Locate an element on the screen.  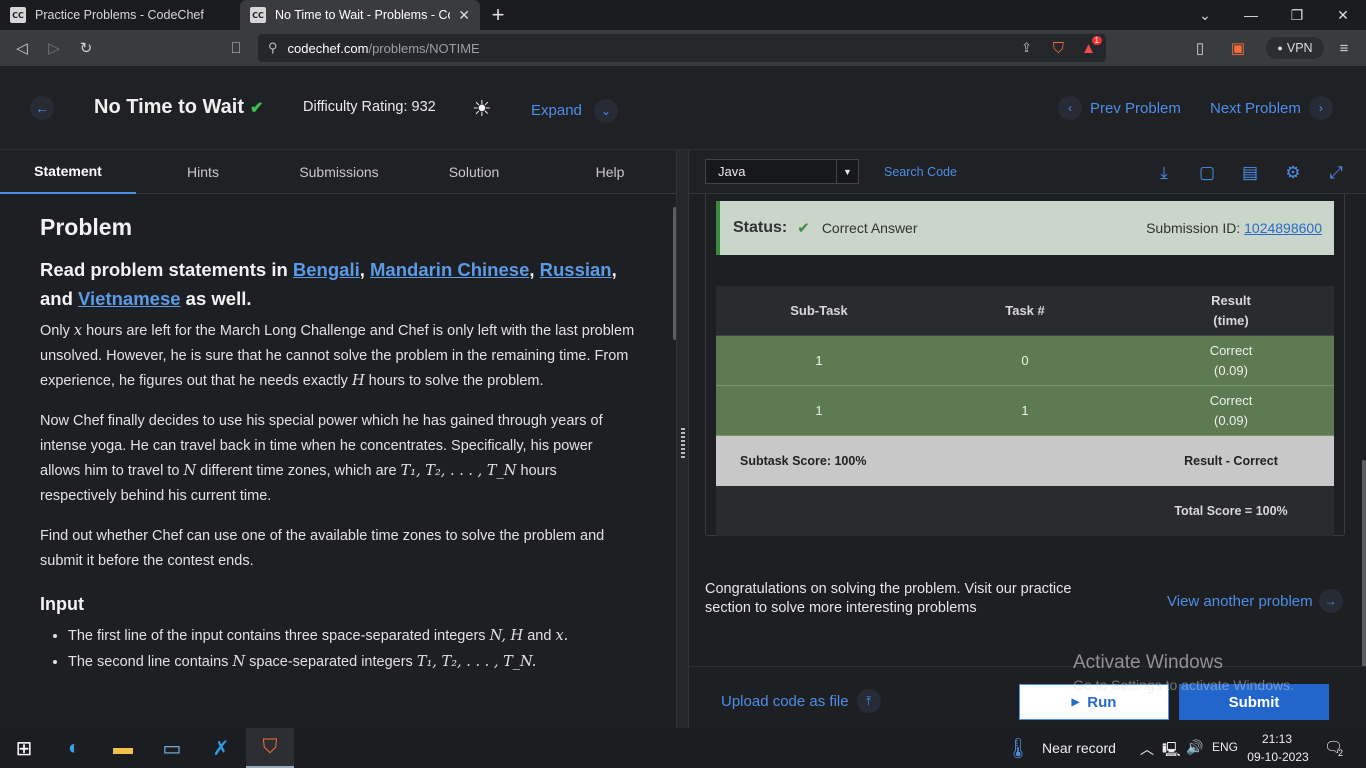
math-nh: N, H is located at coordinates (506, 636).